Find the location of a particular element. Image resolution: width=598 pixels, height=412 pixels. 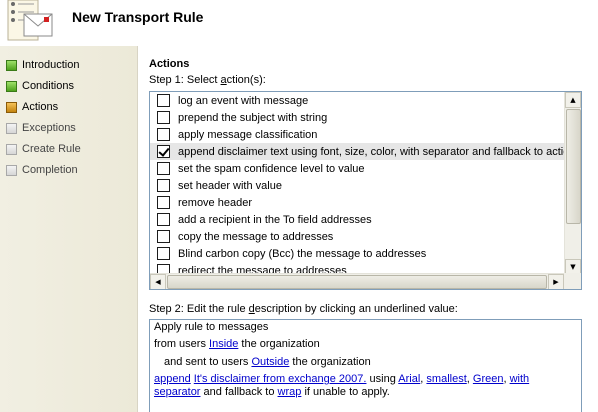

nav-item-label: Exceptions is located at coordinates (49, 128).